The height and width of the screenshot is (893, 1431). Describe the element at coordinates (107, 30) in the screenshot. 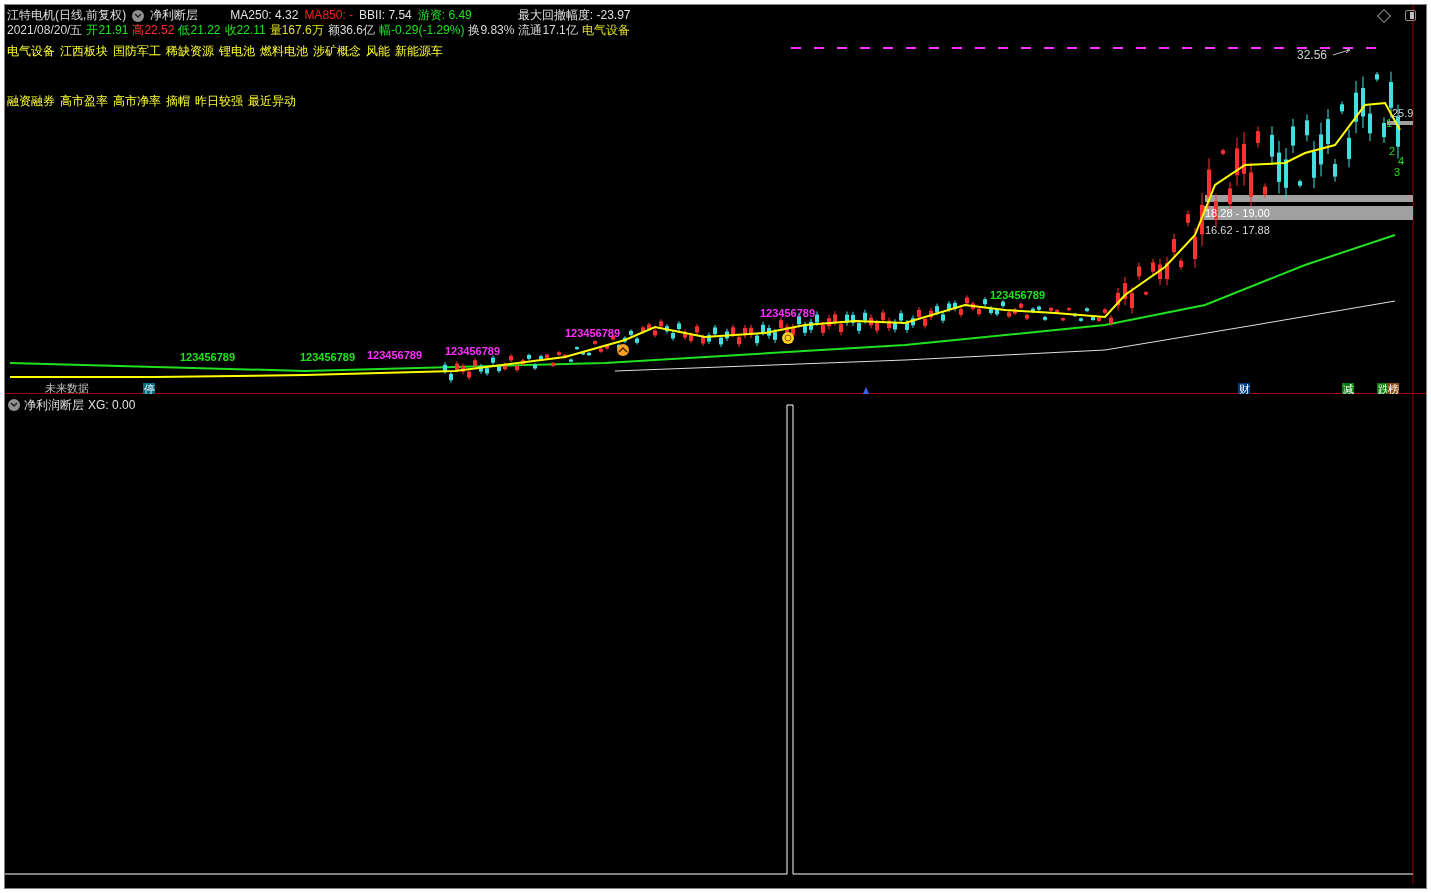

I see `quote-value: 开21.91` at that location.